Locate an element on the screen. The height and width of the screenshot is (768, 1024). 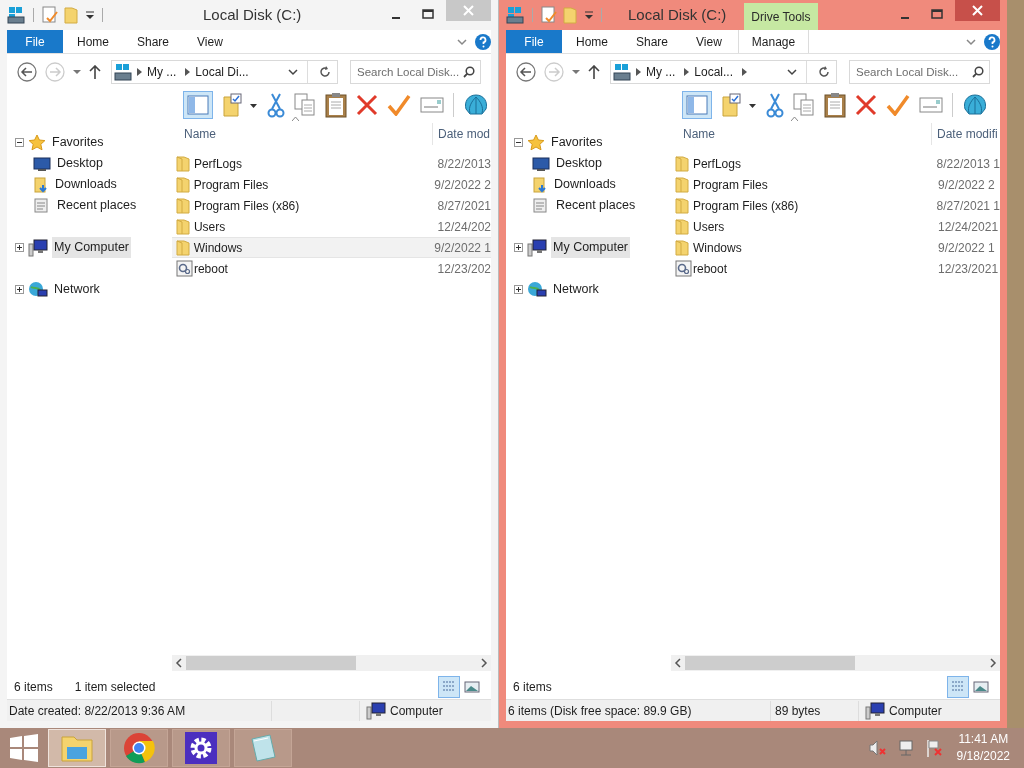
file-name: Program Files (x86) is located at coordinates (247, 206).